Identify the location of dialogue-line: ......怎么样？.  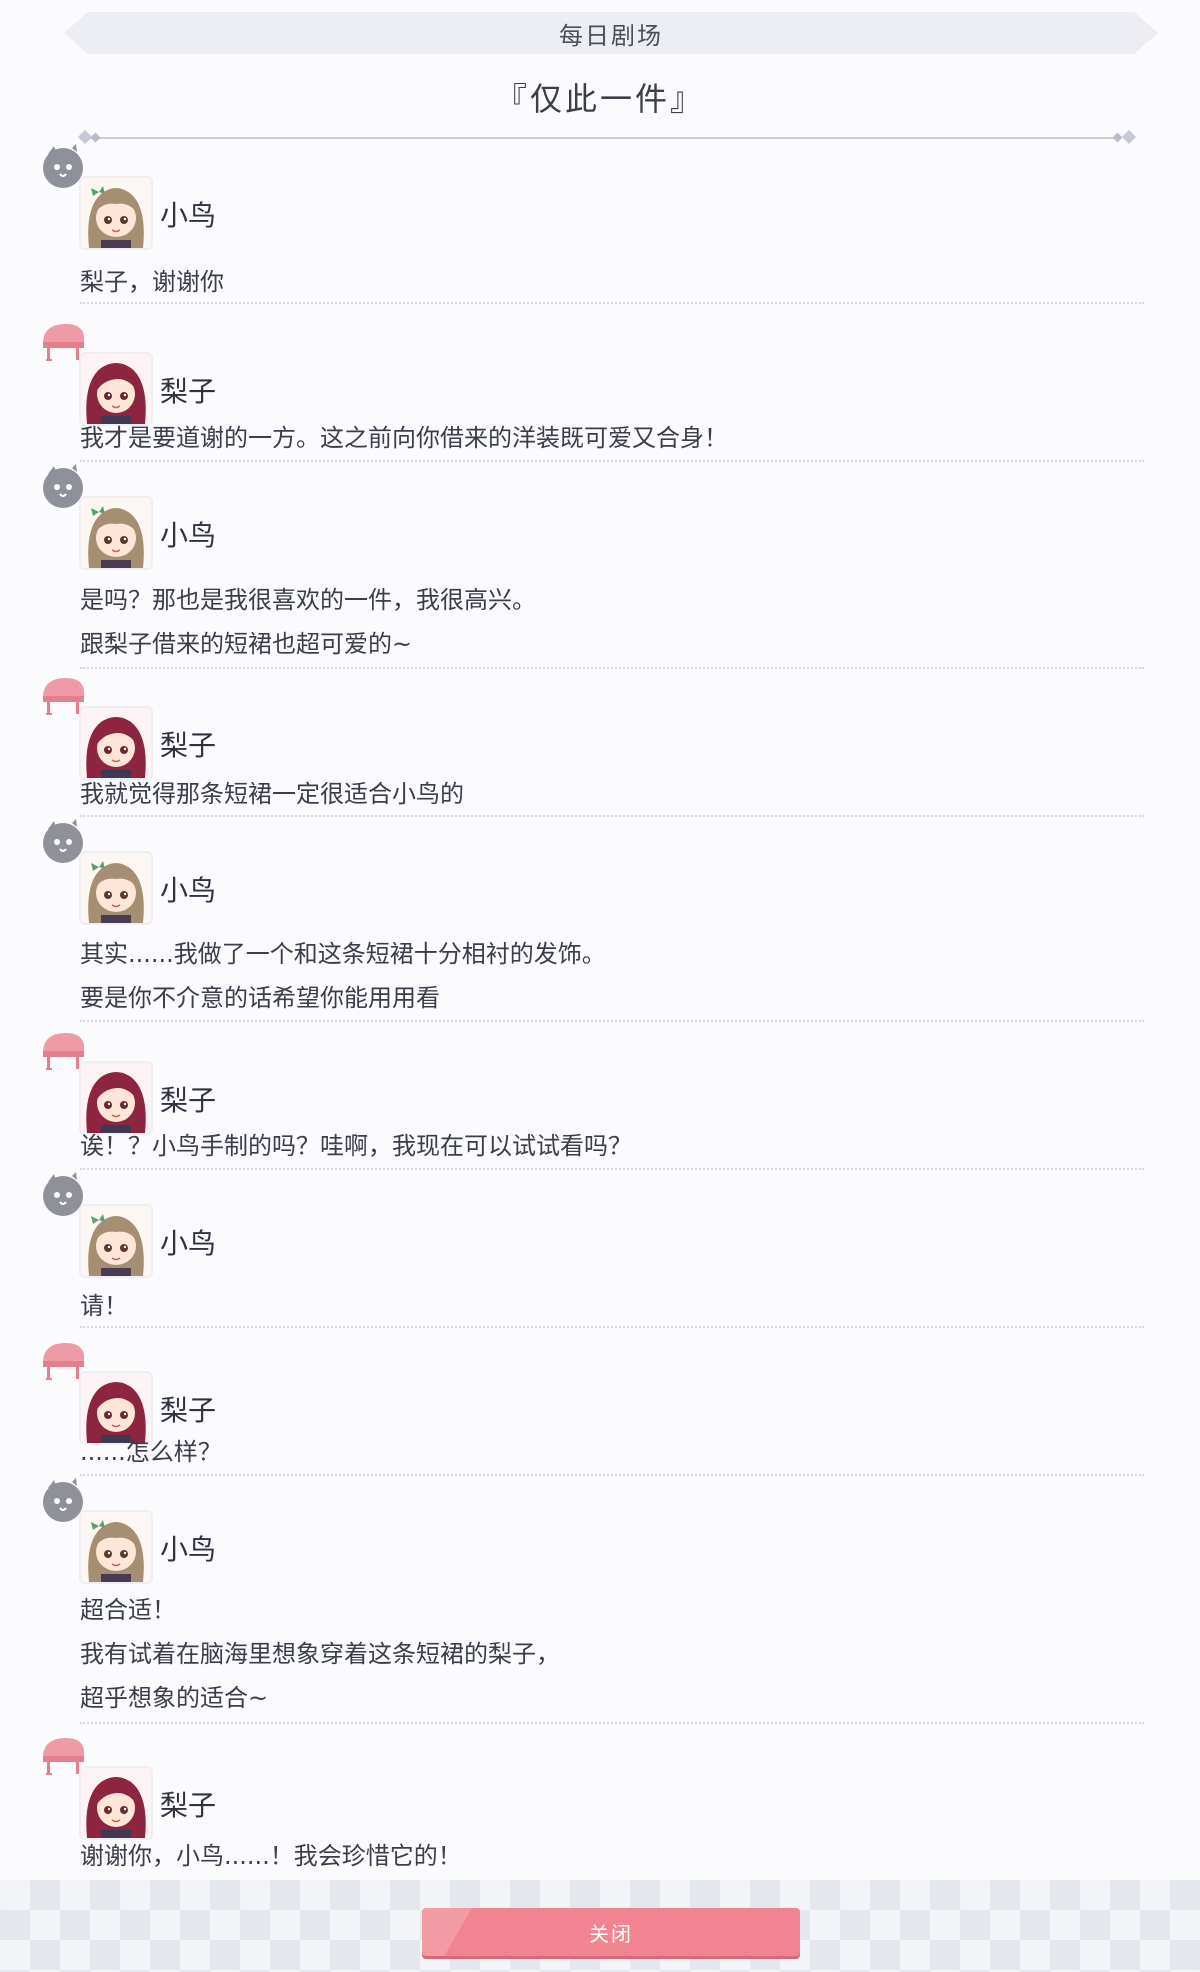
(151, 1452).